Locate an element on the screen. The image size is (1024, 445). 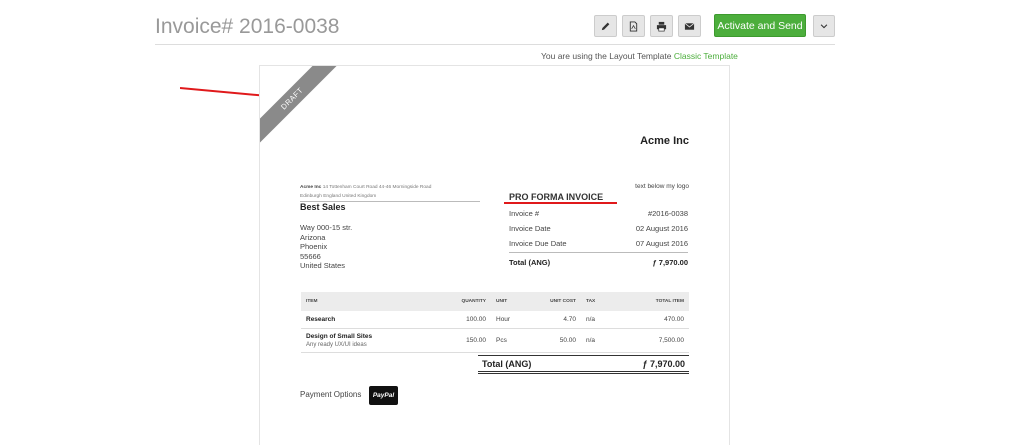
summary-total-row: Total (ANG) ƒ 7,970.00 is located at coordinates (598, 259).